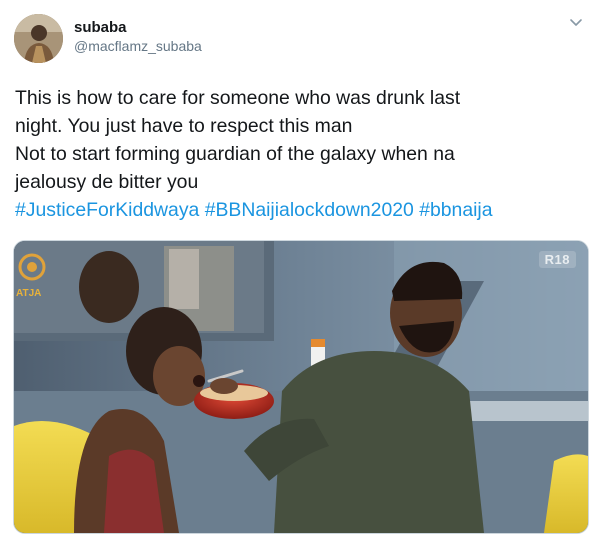  Describe the element at coordinates (309, 210) in the screenshot. I see `hashtag-link: #BBNaijialockdown2020` at that location.